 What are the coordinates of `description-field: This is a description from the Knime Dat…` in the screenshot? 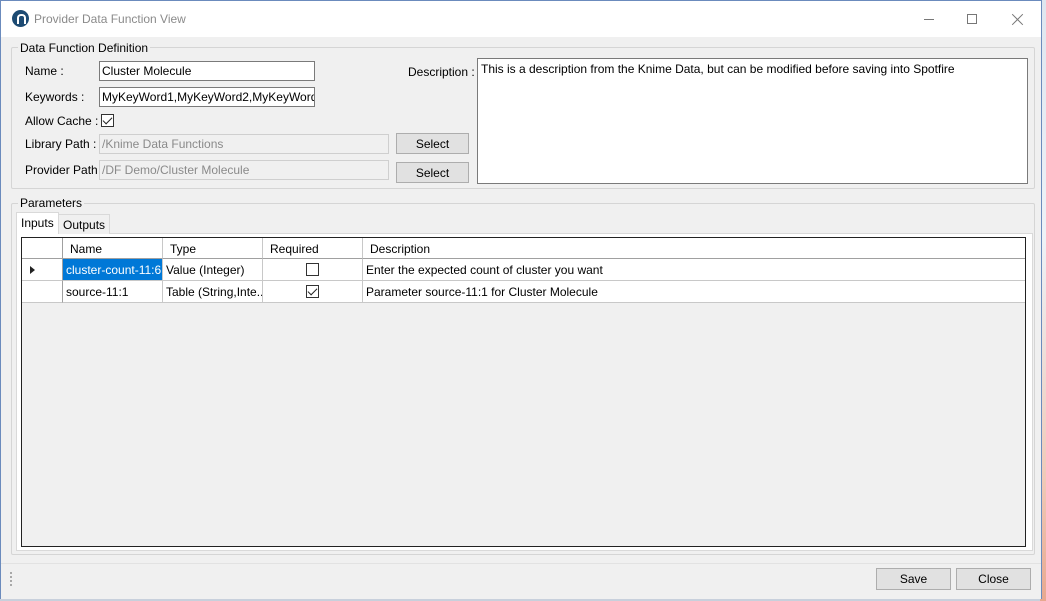 It's located at (752, 121).